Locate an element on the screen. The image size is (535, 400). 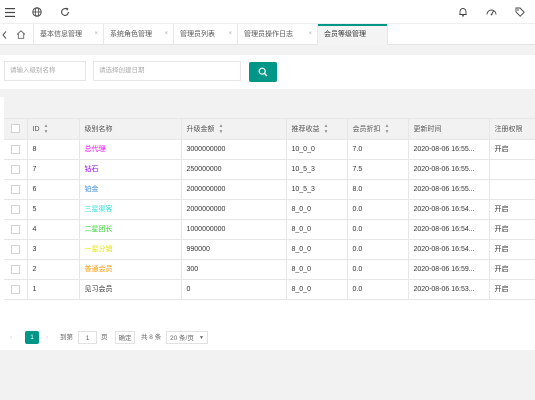
tab-admin-list: 管理员列表 × is located at coordinates (206, 34).